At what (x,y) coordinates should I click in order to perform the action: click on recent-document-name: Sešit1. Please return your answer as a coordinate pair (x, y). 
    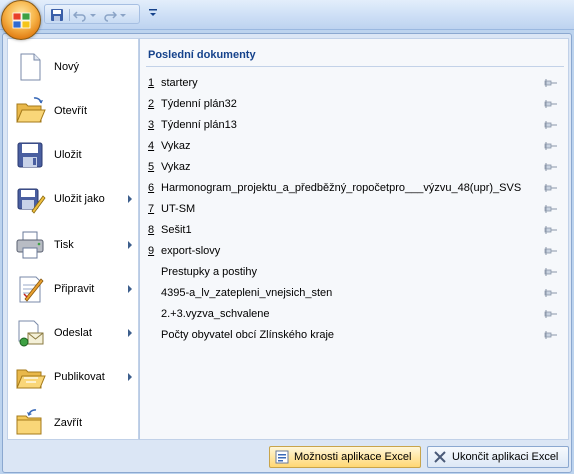
    Looking at the image, I should click on (176, 230).